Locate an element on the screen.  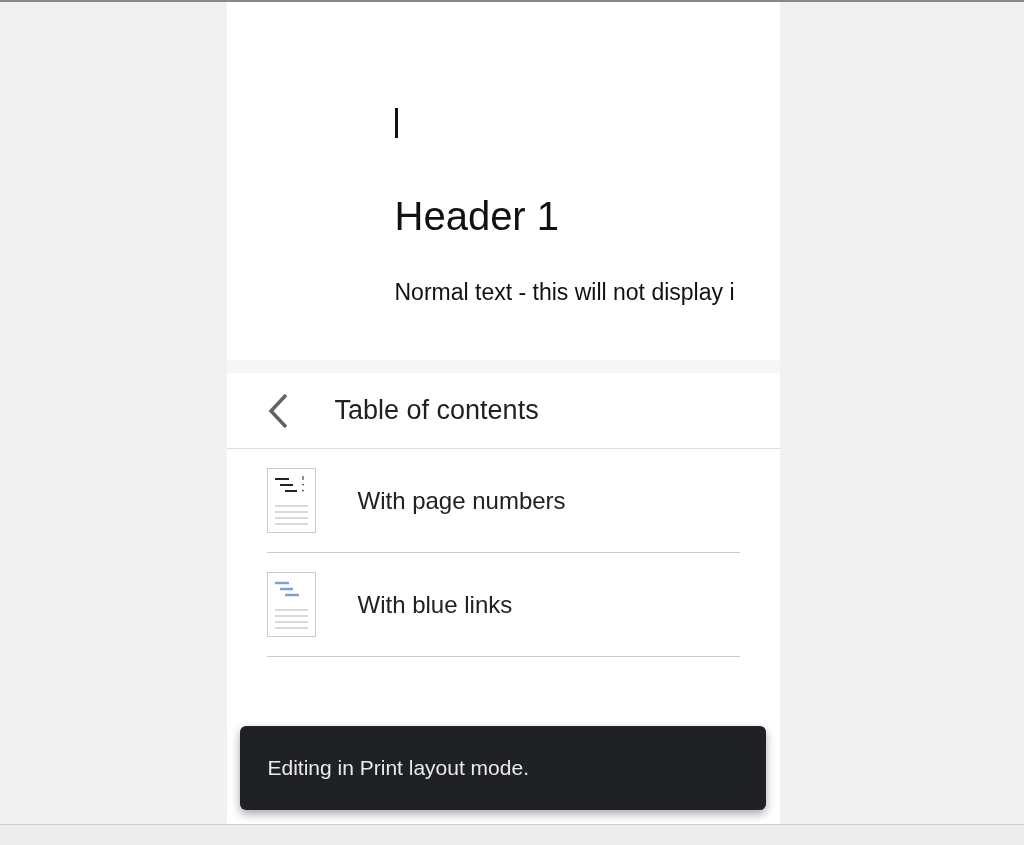
back-icon is located at coordinates (277, 410).